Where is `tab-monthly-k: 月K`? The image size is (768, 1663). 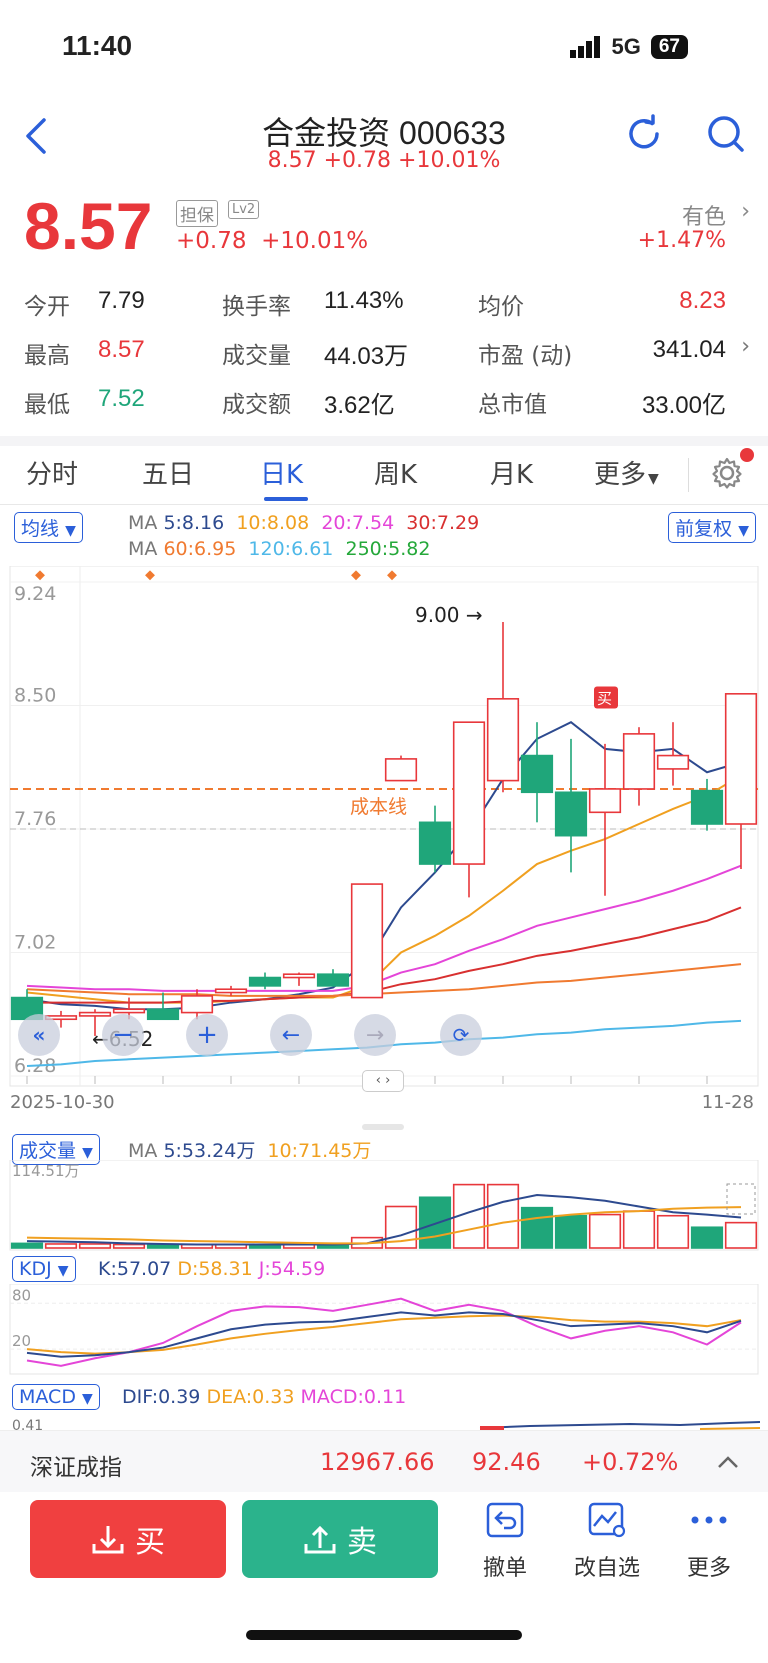 tab-monthly-k: 月K is located at coordinates (511, 472).